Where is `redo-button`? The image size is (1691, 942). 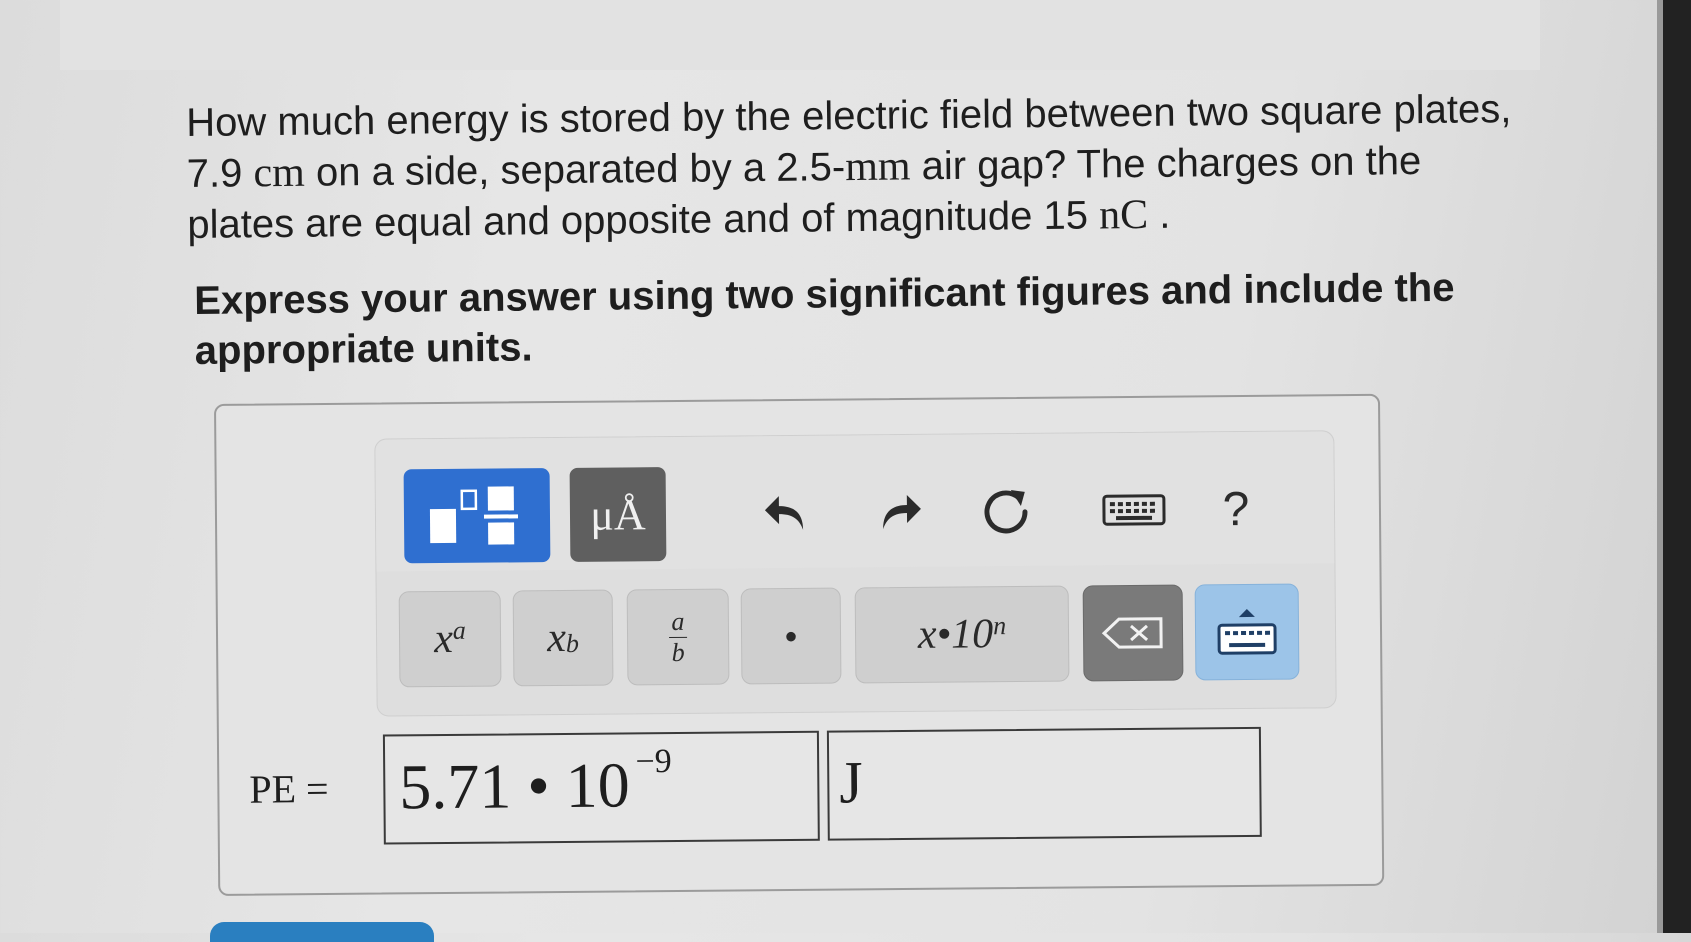
redo-button is located at coordinates (898, 512).